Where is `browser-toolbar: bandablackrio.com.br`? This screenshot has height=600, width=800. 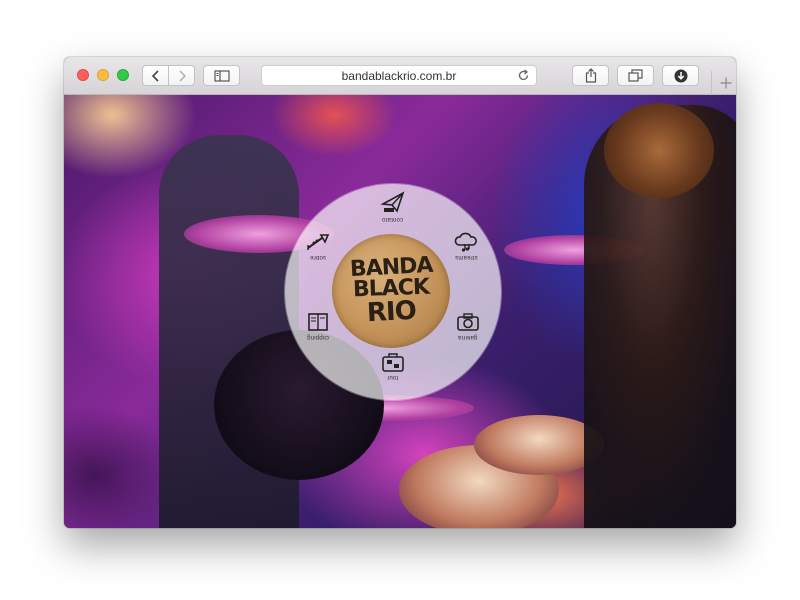
browser-toolbar: bandablackrio.com.br is located at coordinates (400, 76).